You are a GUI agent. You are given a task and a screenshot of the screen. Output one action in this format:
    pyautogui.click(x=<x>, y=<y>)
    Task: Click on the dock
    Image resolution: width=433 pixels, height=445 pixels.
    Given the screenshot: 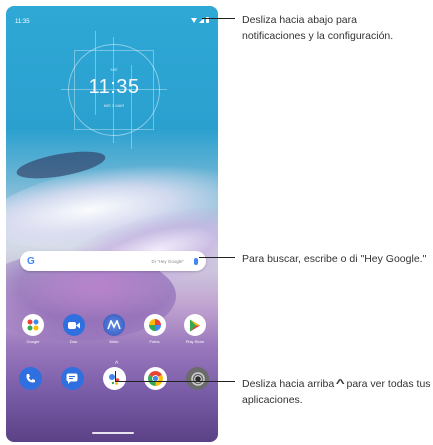 What is the action you would take?
    pyautogui.click(x=114, y=378)
    